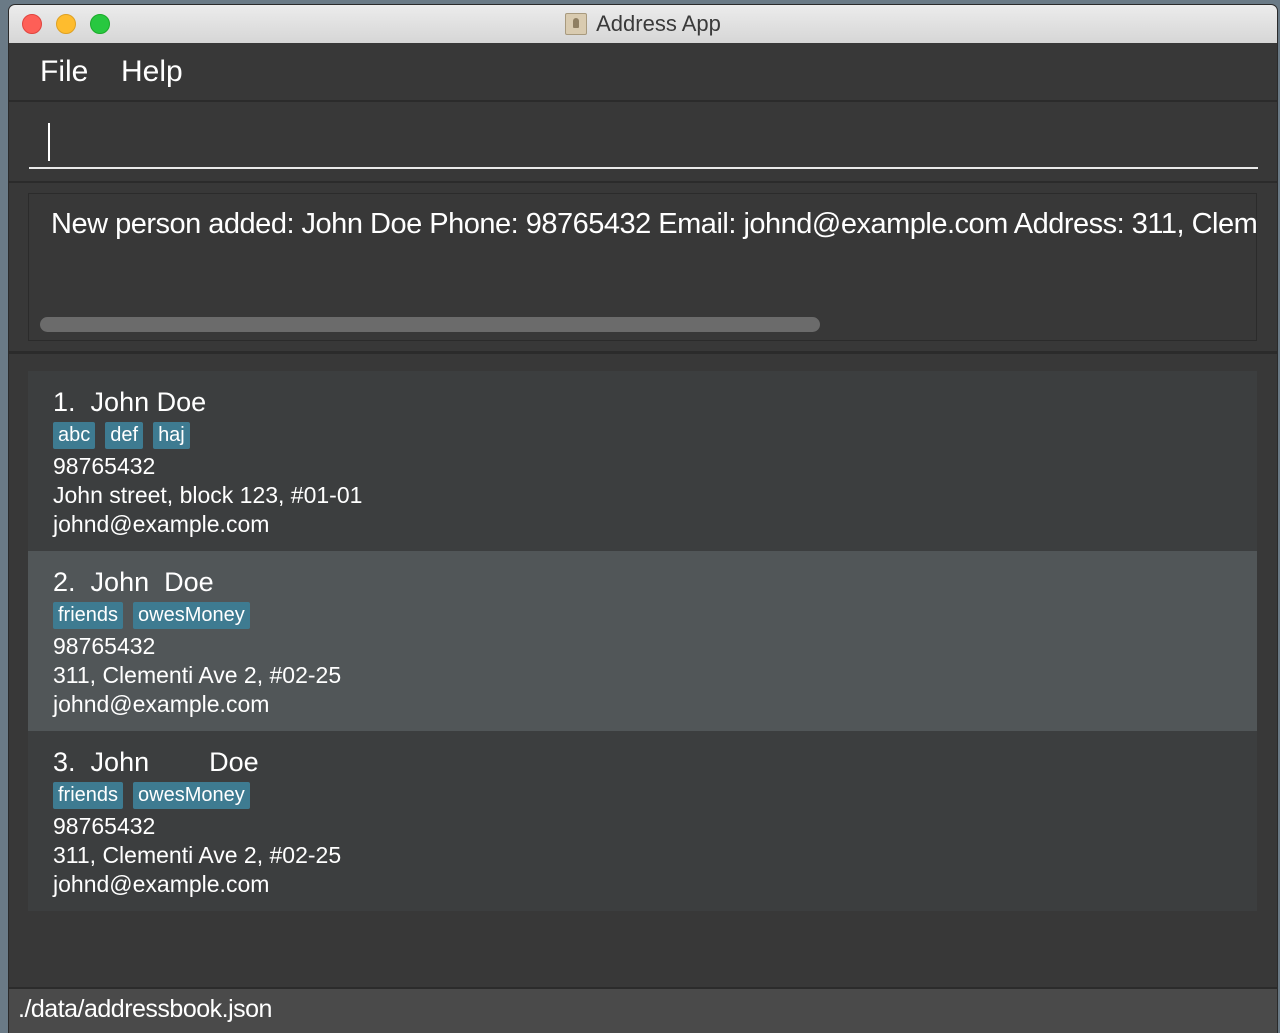  I want to click on person-index: 1., so click(64, 402).